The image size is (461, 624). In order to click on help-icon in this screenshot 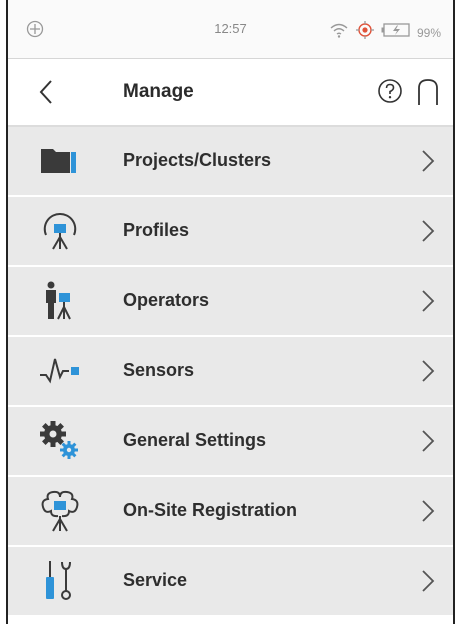, I will do `click(390, 93)`.